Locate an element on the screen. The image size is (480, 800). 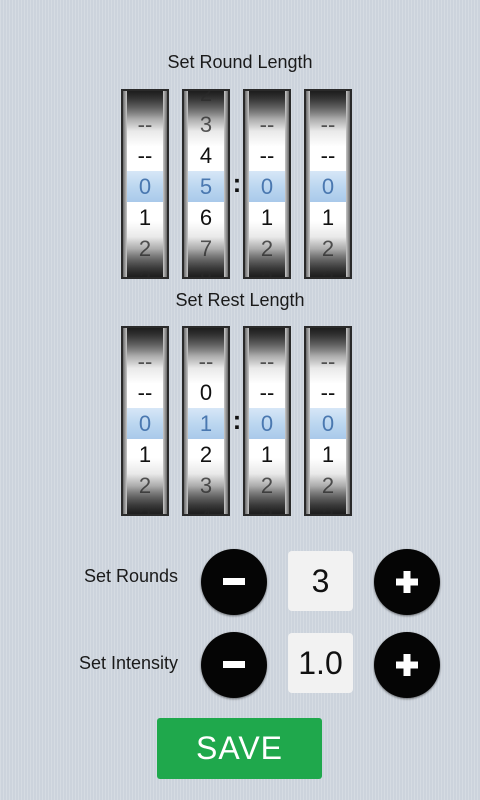
intensity-decrease-button is located at coordinates (234, 665).